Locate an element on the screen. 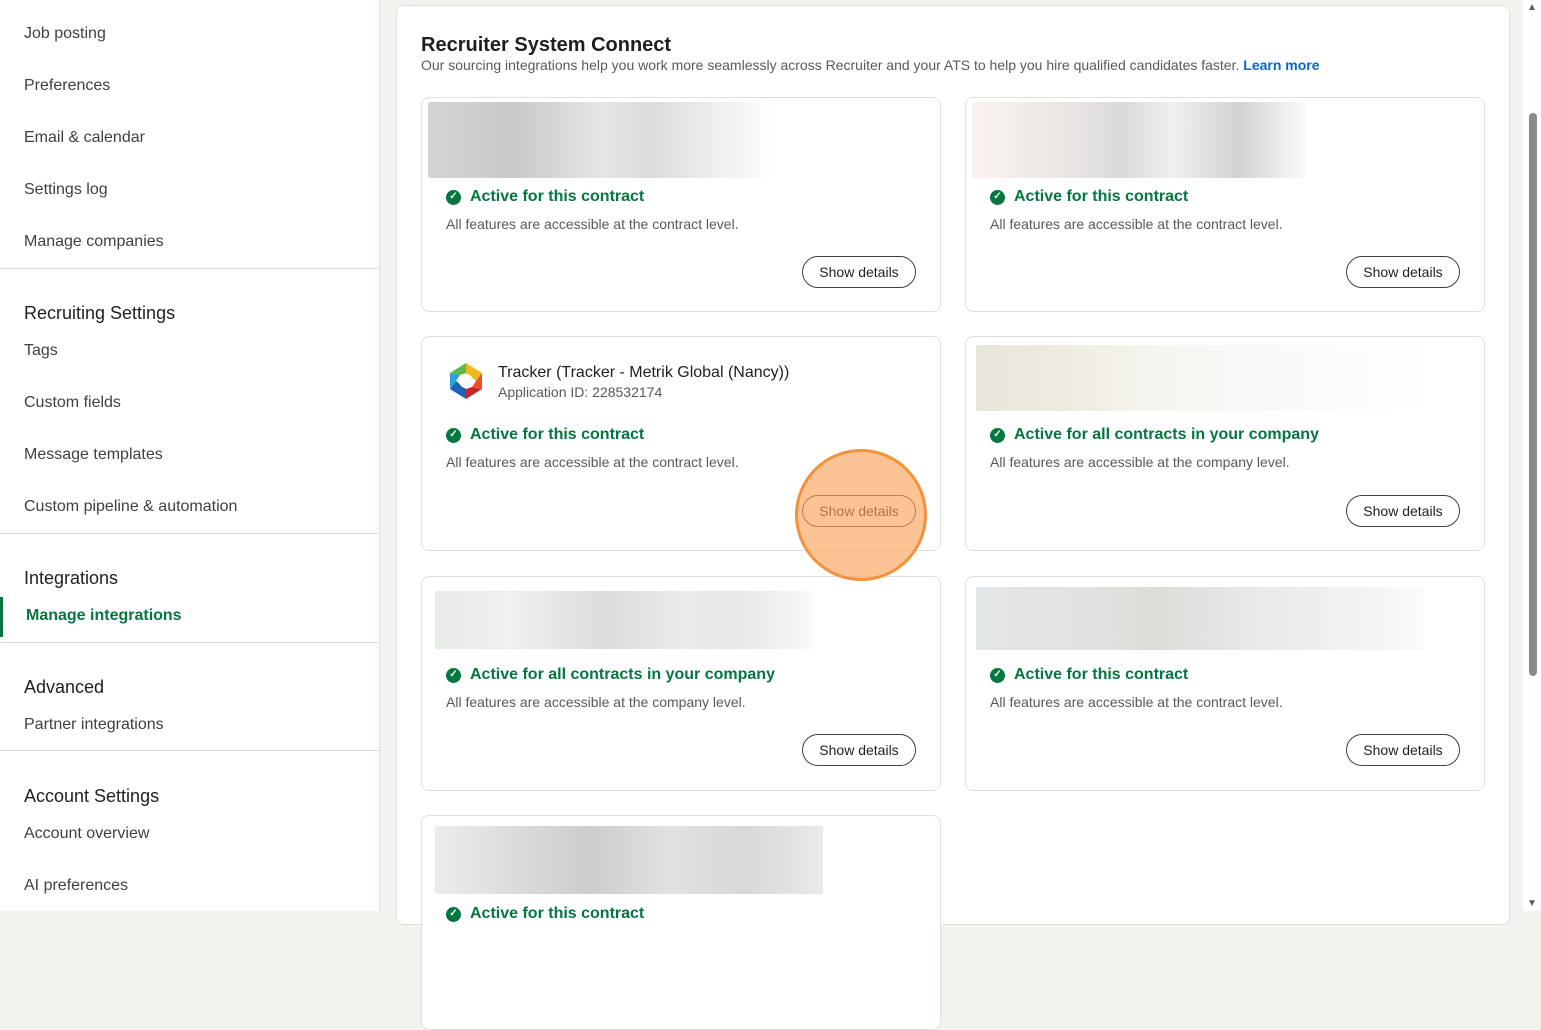 This screenshot has width=1541, height=1030. integration-card: ✓ Active for this contract is located at coordinates (681, 922).